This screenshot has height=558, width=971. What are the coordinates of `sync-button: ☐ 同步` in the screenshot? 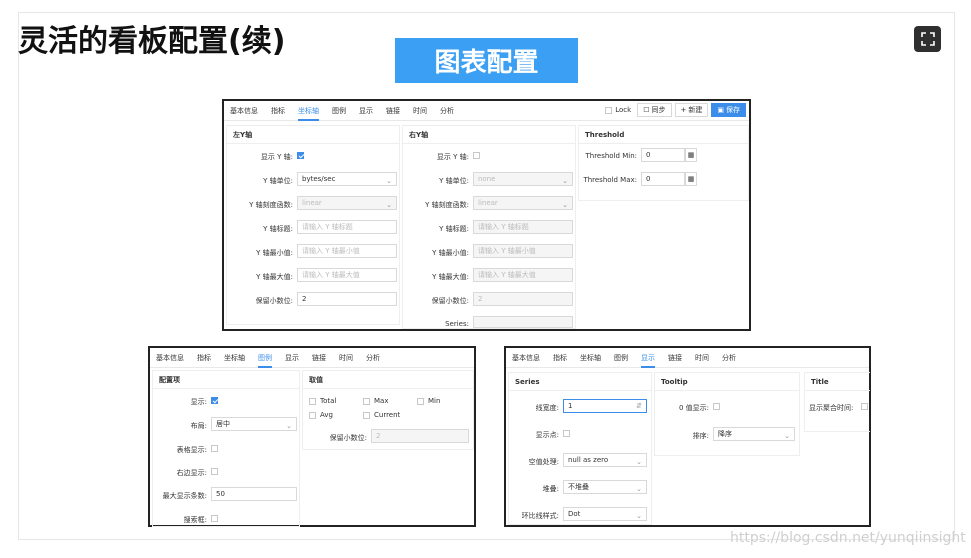 It's located at (654, 110).